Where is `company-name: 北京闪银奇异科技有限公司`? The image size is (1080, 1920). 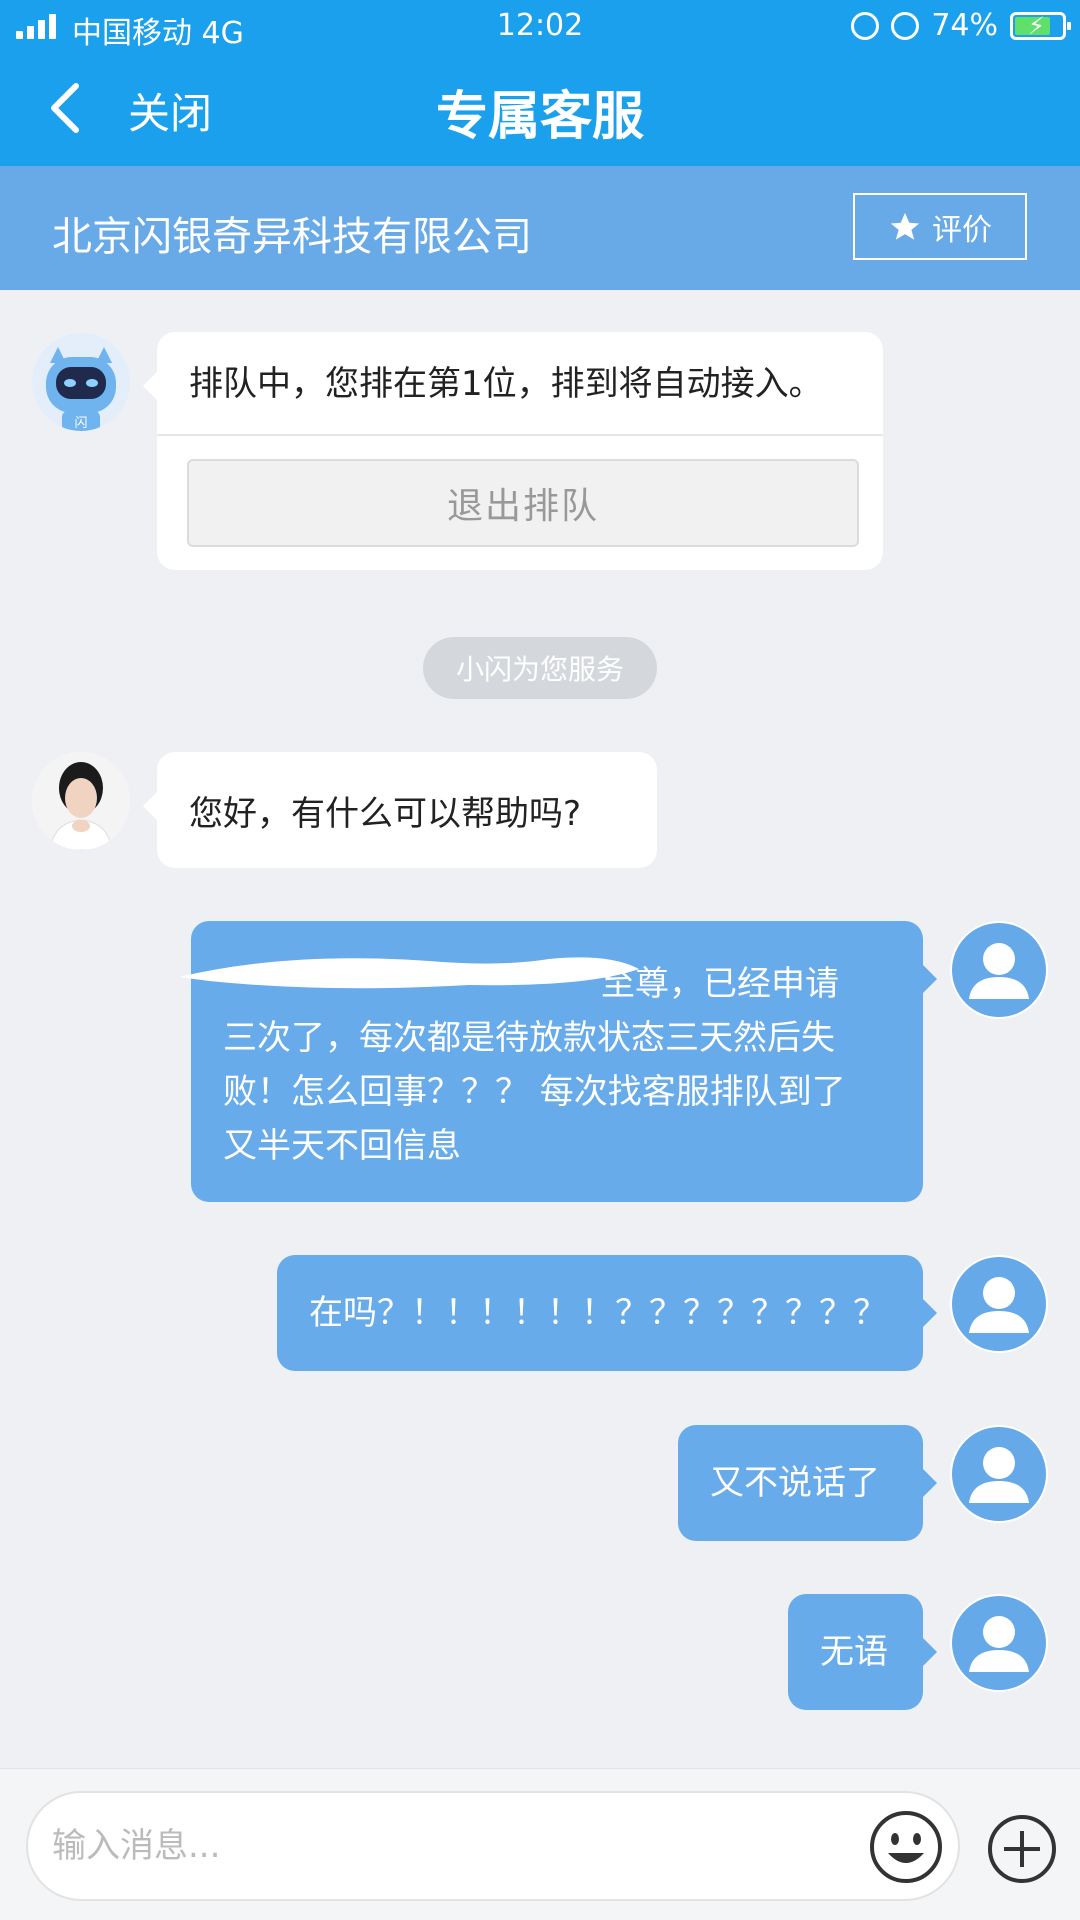
company-name: 北京闪银奇异科技有限公司 is located at coordinates (292, 237).